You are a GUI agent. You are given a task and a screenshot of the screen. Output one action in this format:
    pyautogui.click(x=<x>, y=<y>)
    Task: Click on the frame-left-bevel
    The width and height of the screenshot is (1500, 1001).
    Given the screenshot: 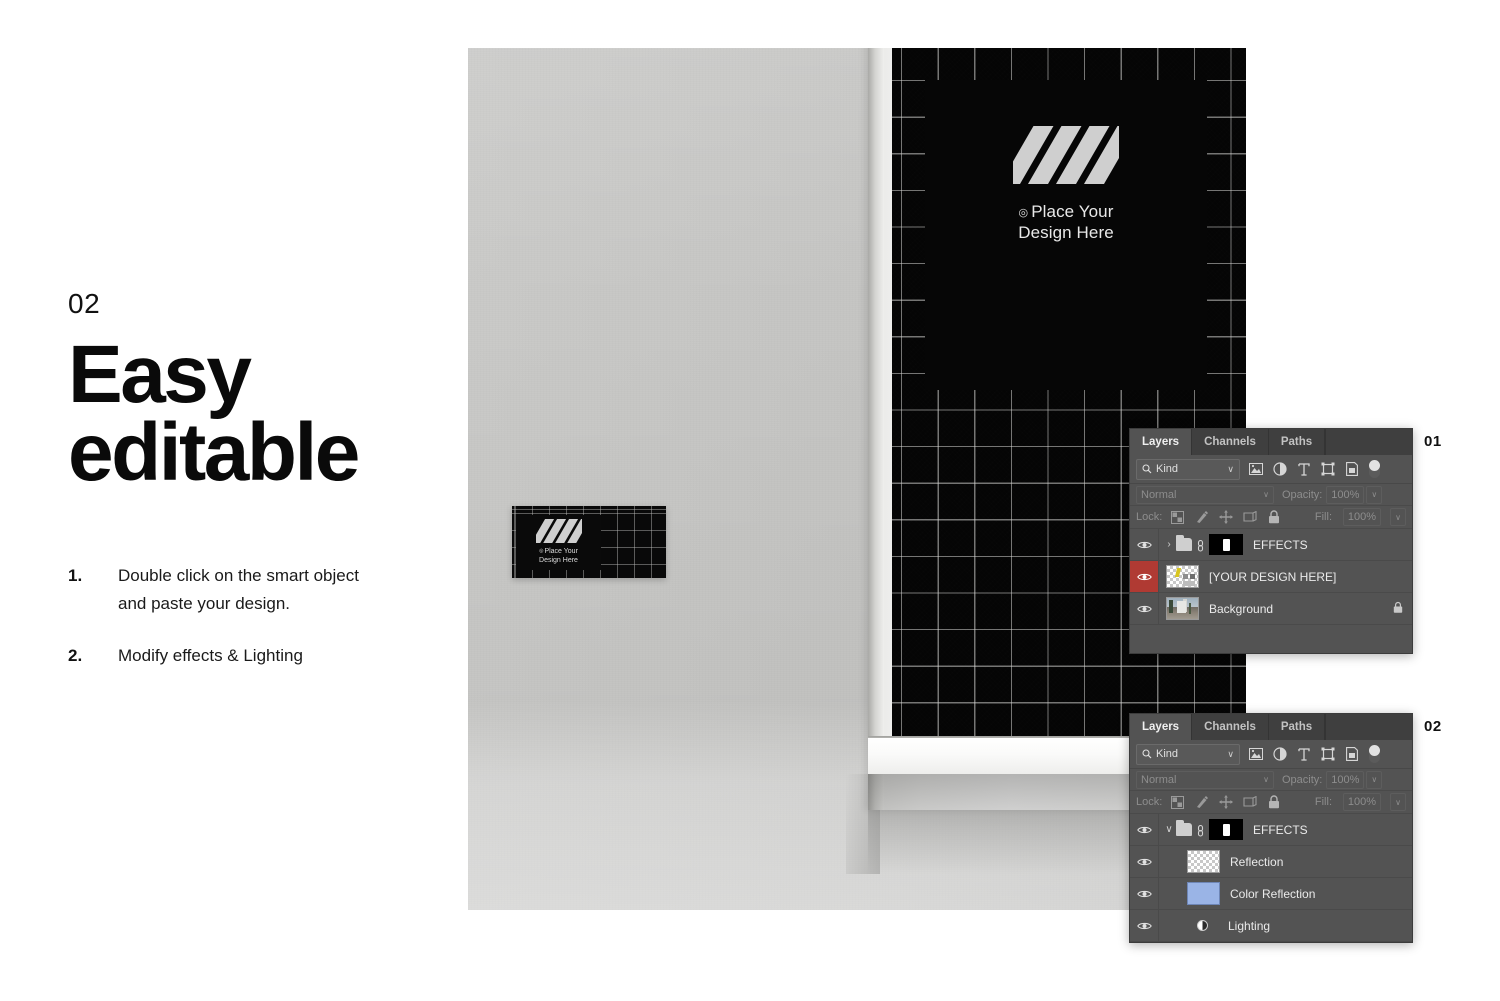 What is the action you would take?
    pyautogui.click(x=876, y=429)
    